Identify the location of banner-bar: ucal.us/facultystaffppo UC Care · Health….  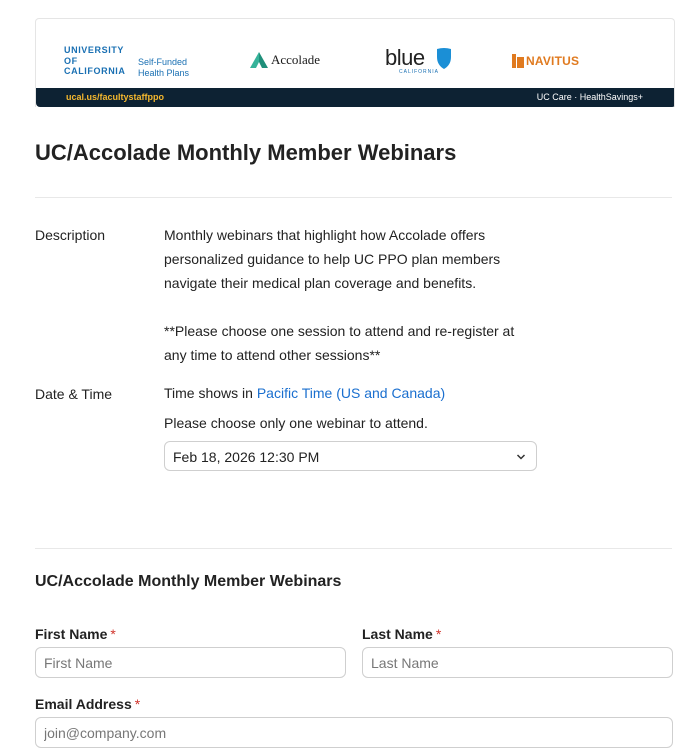
(355, 97).